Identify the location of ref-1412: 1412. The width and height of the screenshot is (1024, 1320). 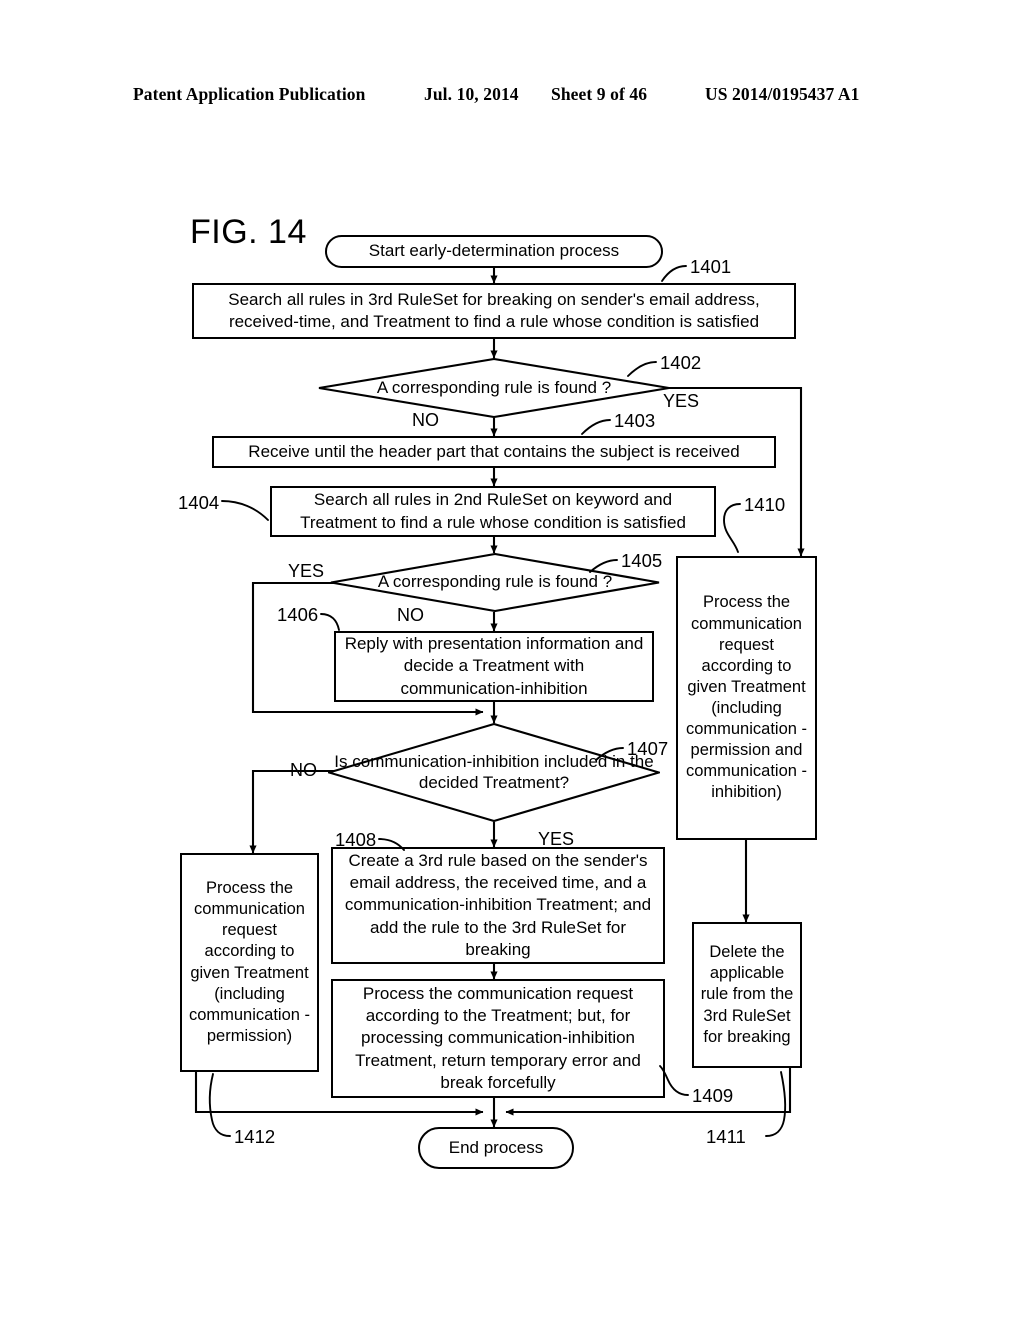
(255, 1136).